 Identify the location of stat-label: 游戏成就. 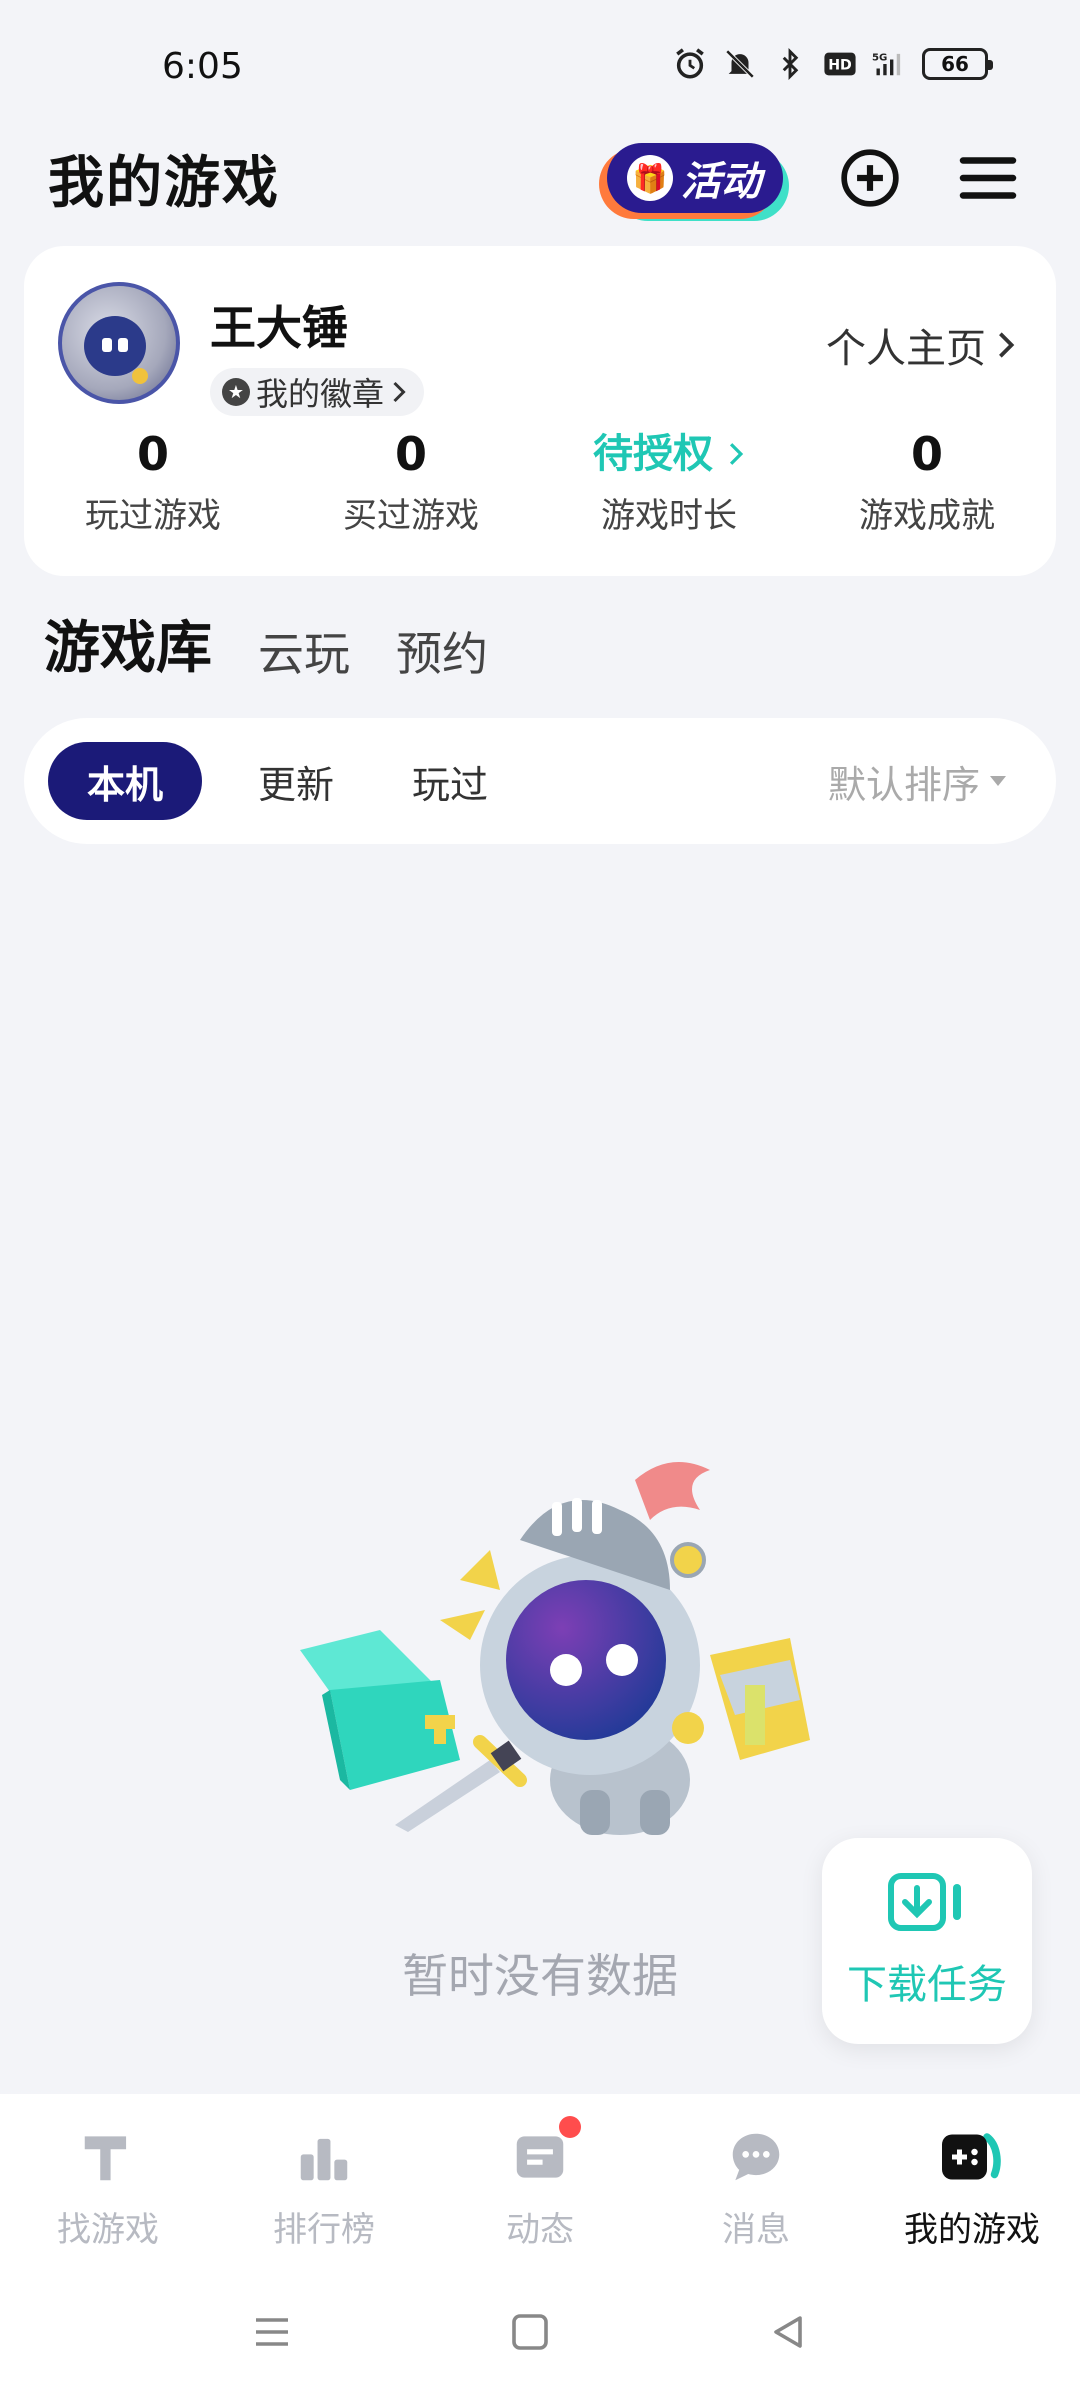
(927, 516).